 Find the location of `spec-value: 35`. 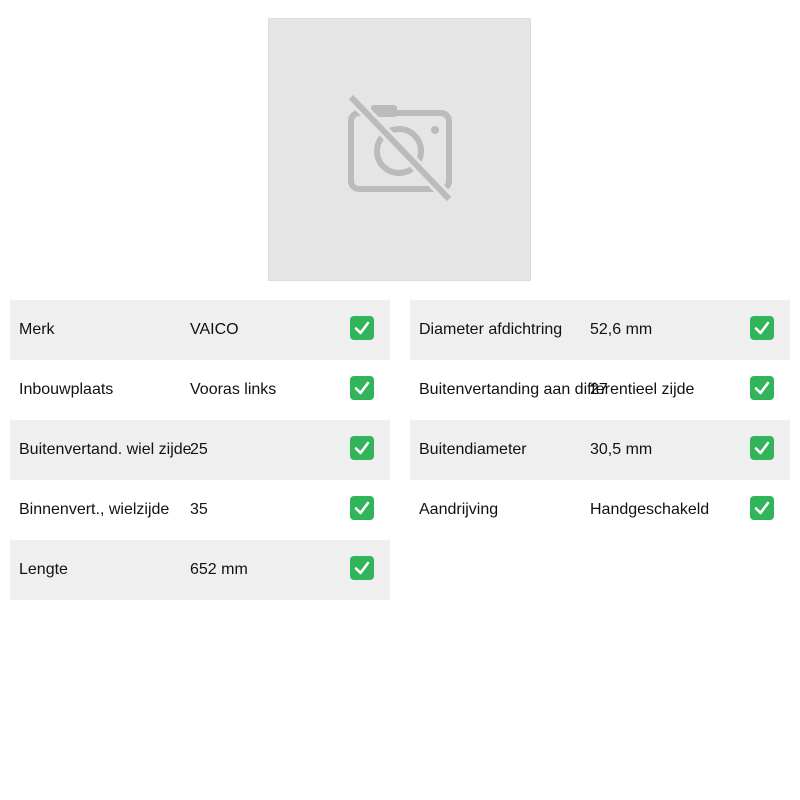

spec-value: 35 is located at coordinates (199, 509).